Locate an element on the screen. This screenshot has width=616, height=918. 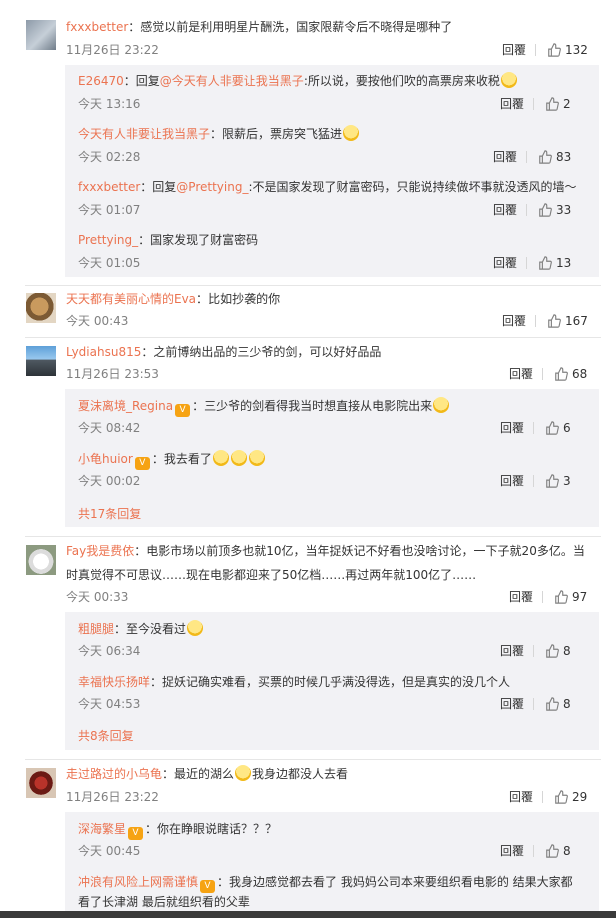
username-link: 天天都有美丽心情的Eva is located at coordinates (131, 299).